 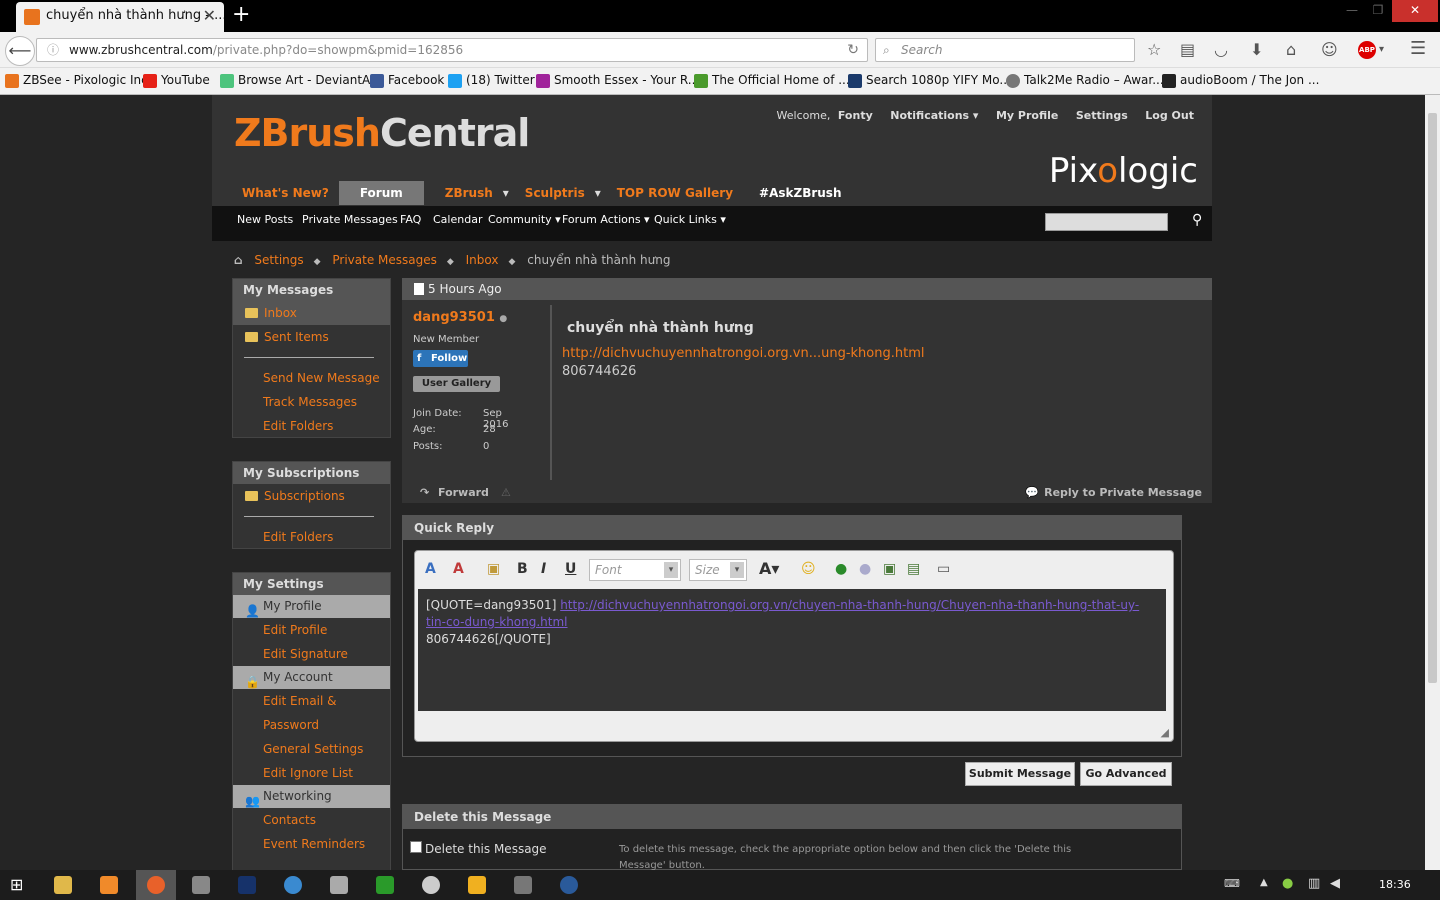 What do you see at coordinates (1005, 50) in the screenshot?
I see `search-input: ⌕ Search` at bounding box center [1005, 50].